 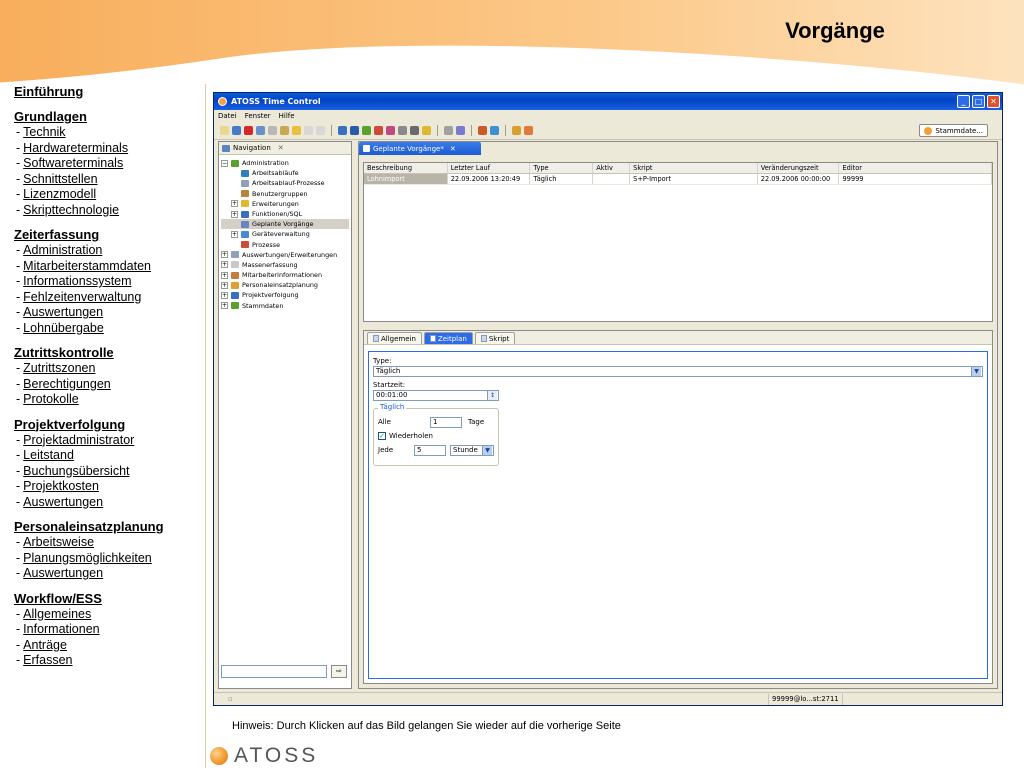 I want to click on jede-input: 5, so click(x=430, y=450).